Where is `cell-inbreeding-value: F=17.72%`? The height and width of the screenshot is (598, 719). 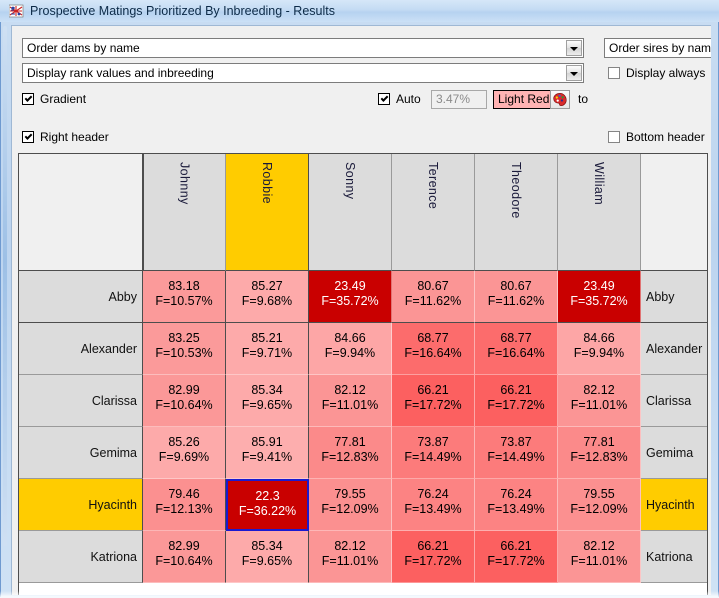
cell-inbreeding-value: F=17.72% is located at coordinates (516, 561).